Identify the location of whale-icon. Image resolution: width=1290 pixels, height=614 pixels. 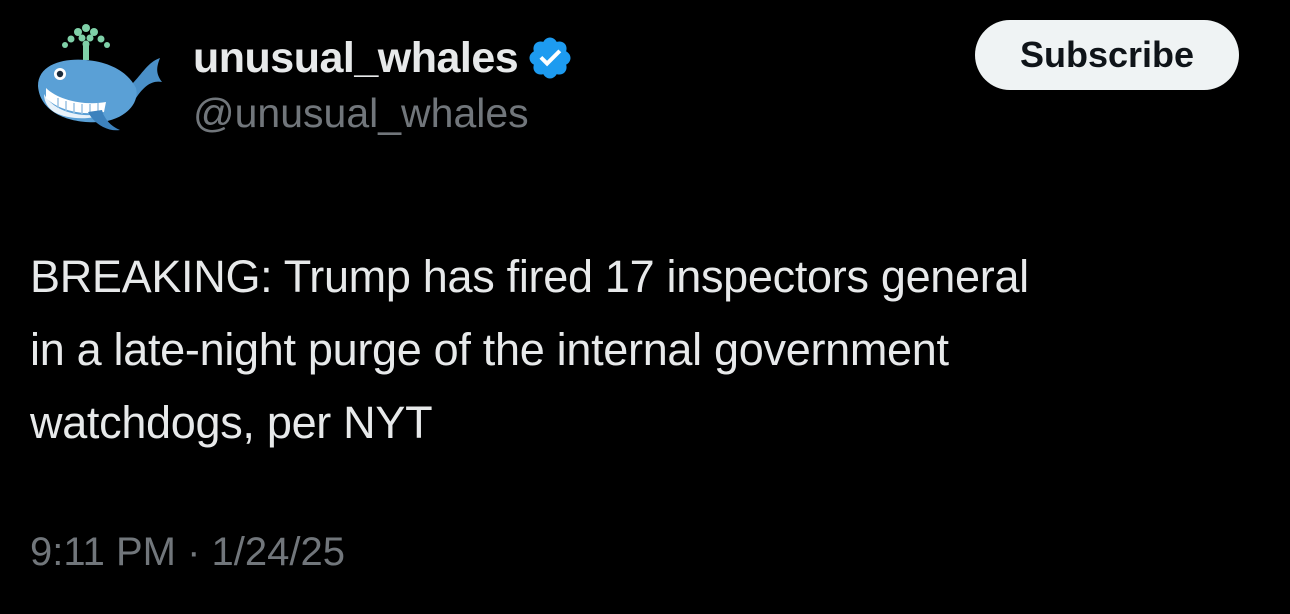
(95, 79).